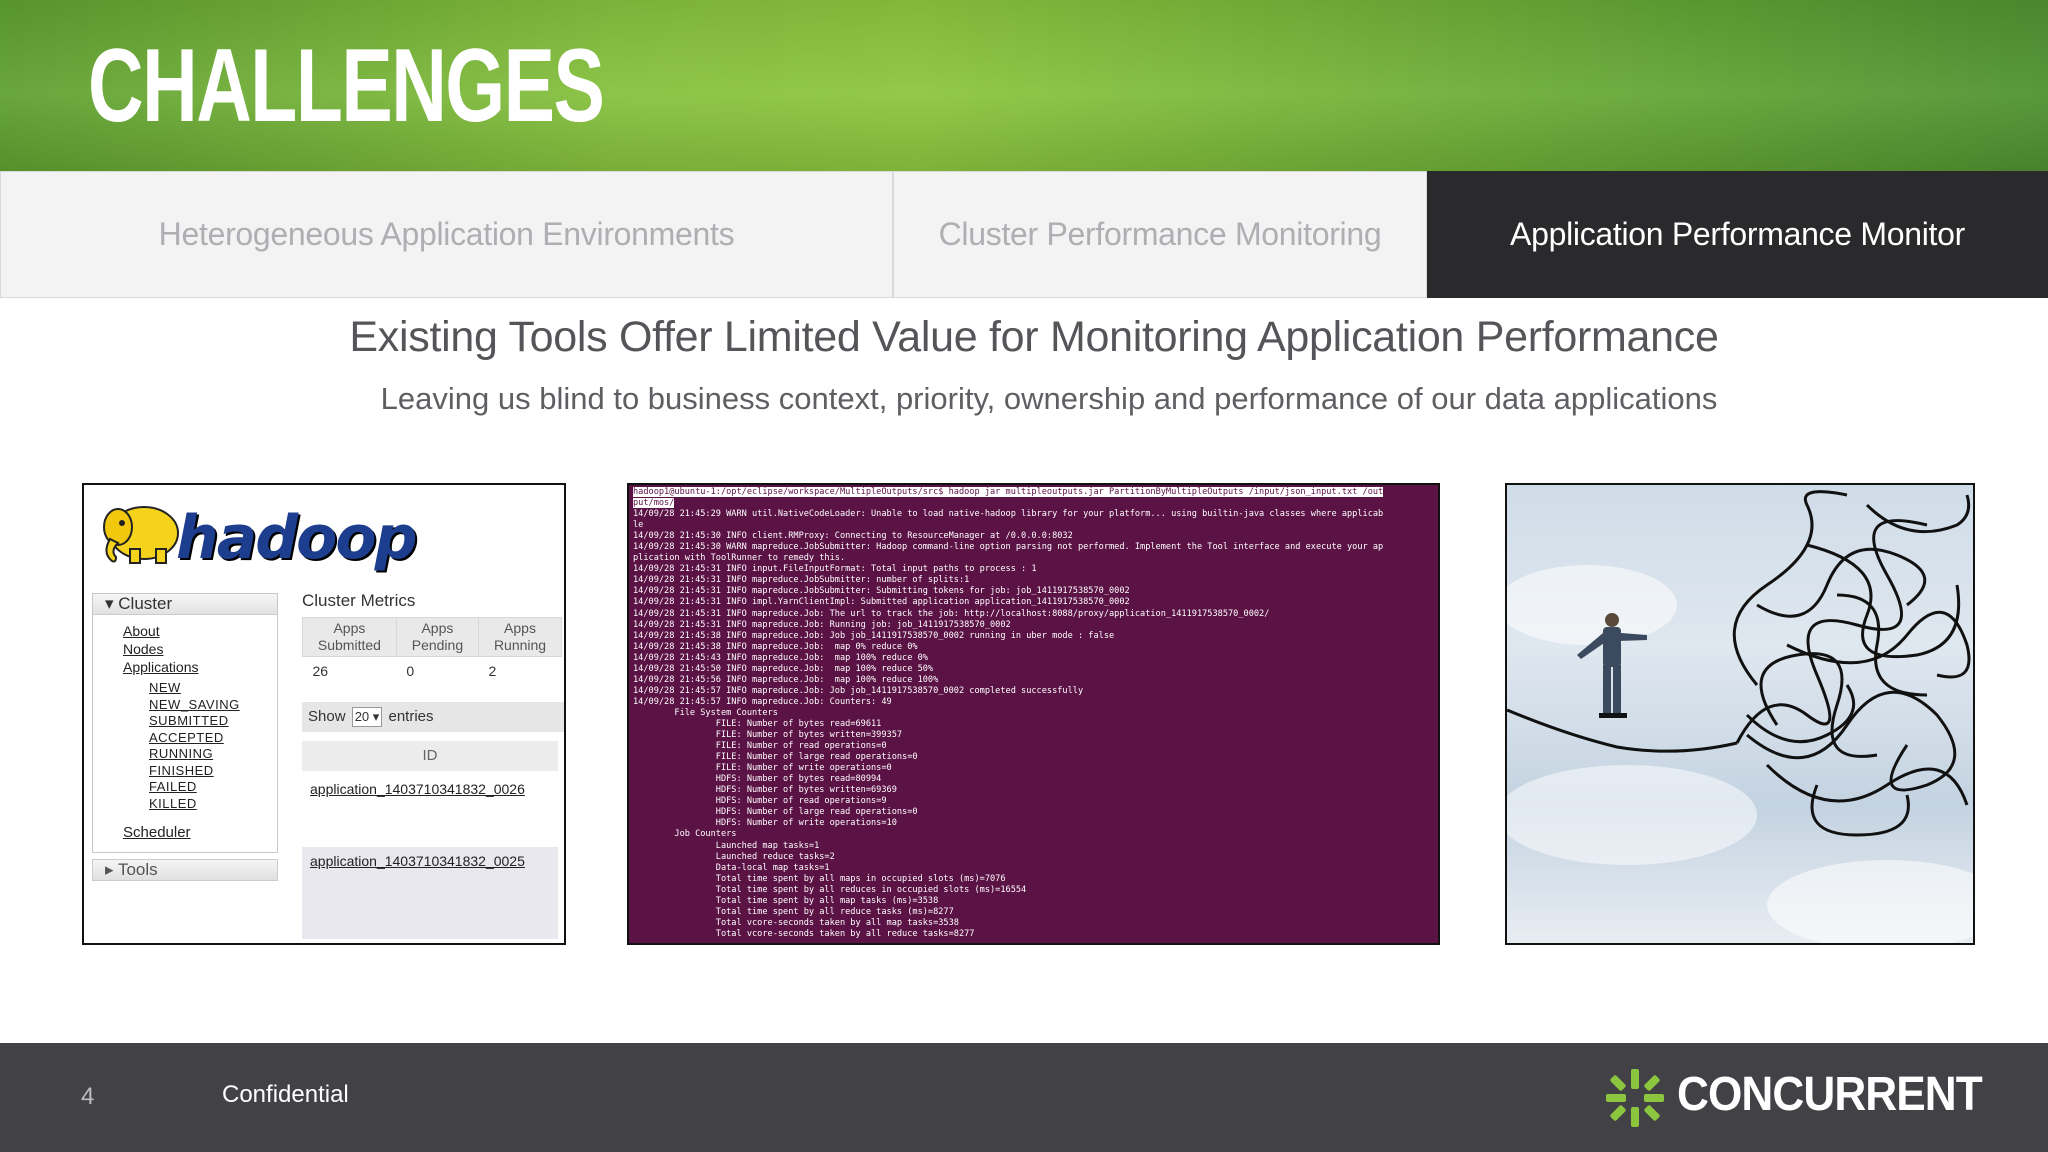  What do you see at coordinates (772, 867) in the screenshot?
I see `terminal-line: Data-local map tasks=1` at bounding box center [772, 867].